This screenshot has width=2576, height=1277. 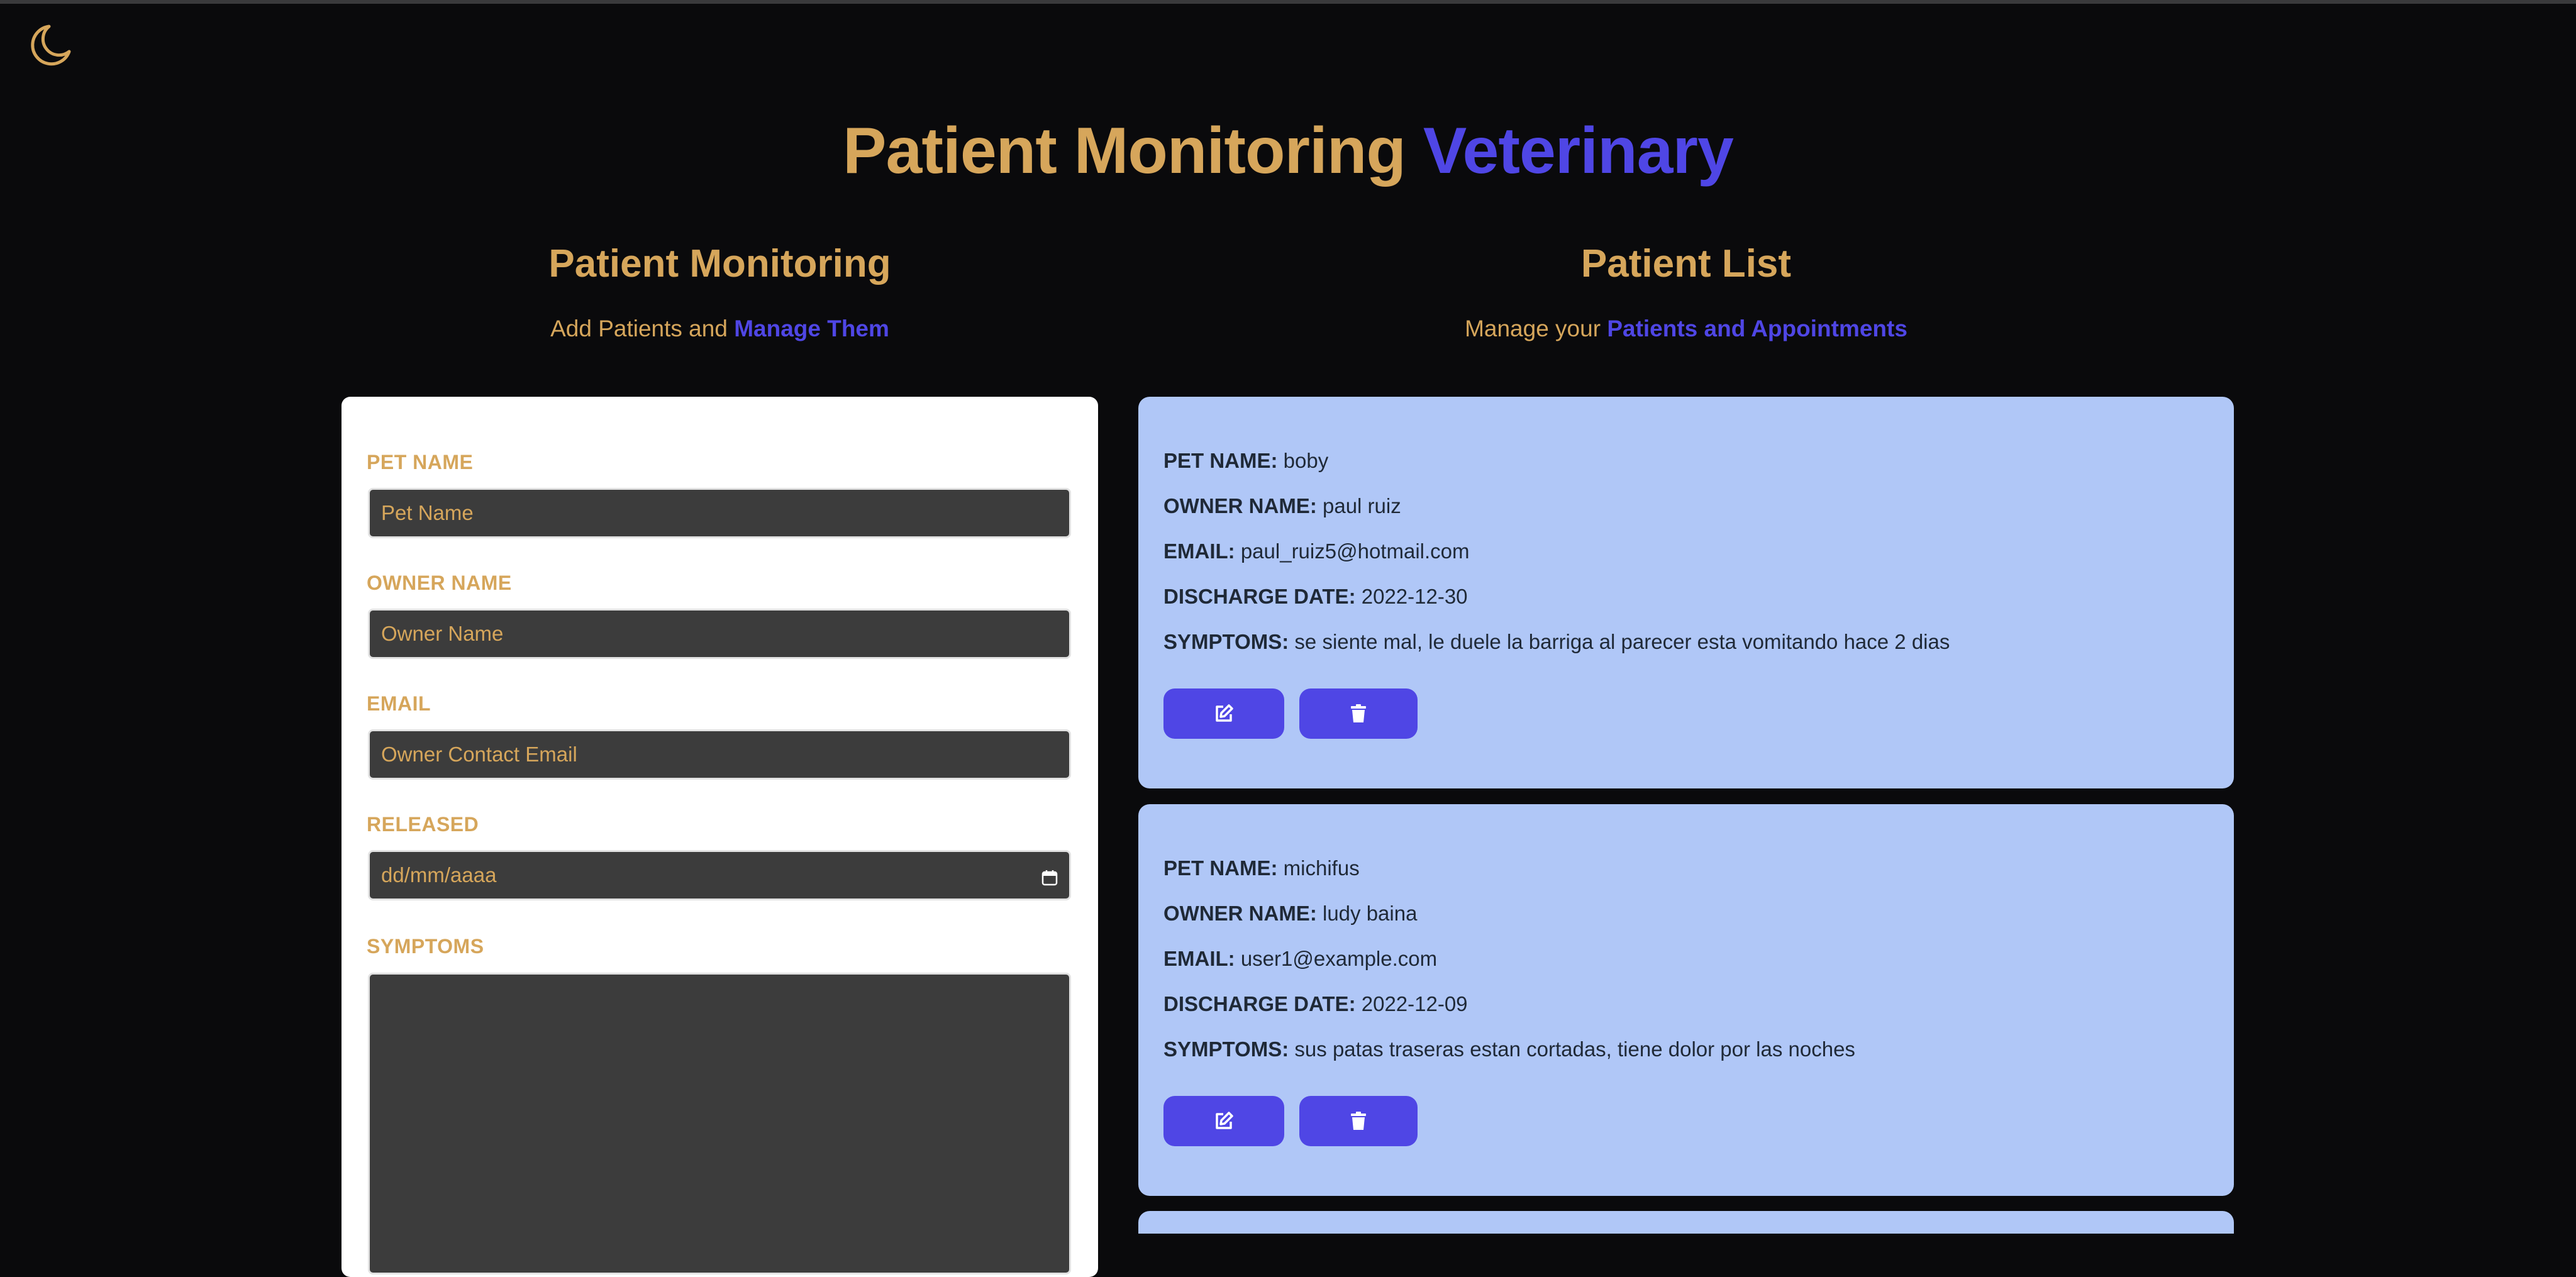 I want to click on form-section-title: Patient Monitoring, so click(x=719, y=264).